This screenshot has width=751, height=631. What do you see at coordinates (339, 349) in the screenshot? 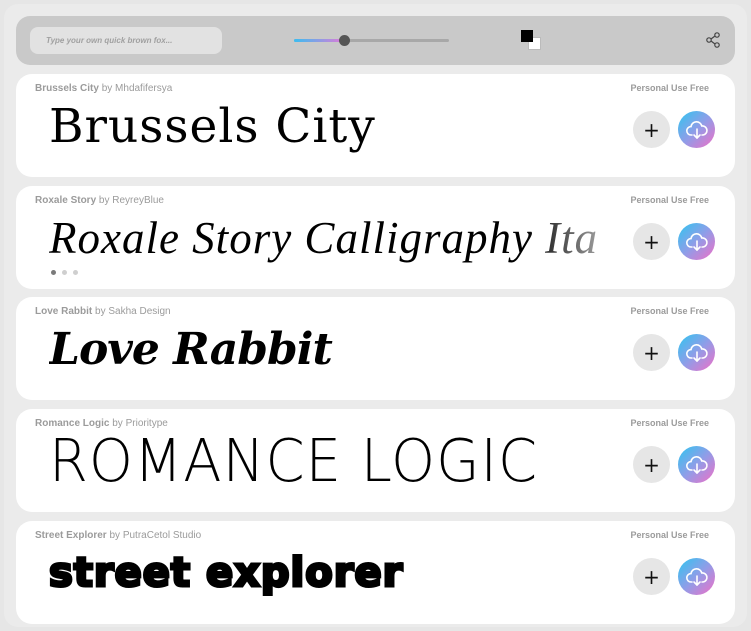
I see `font-preview: Love Rabbit` at bounding box center [339, 349].